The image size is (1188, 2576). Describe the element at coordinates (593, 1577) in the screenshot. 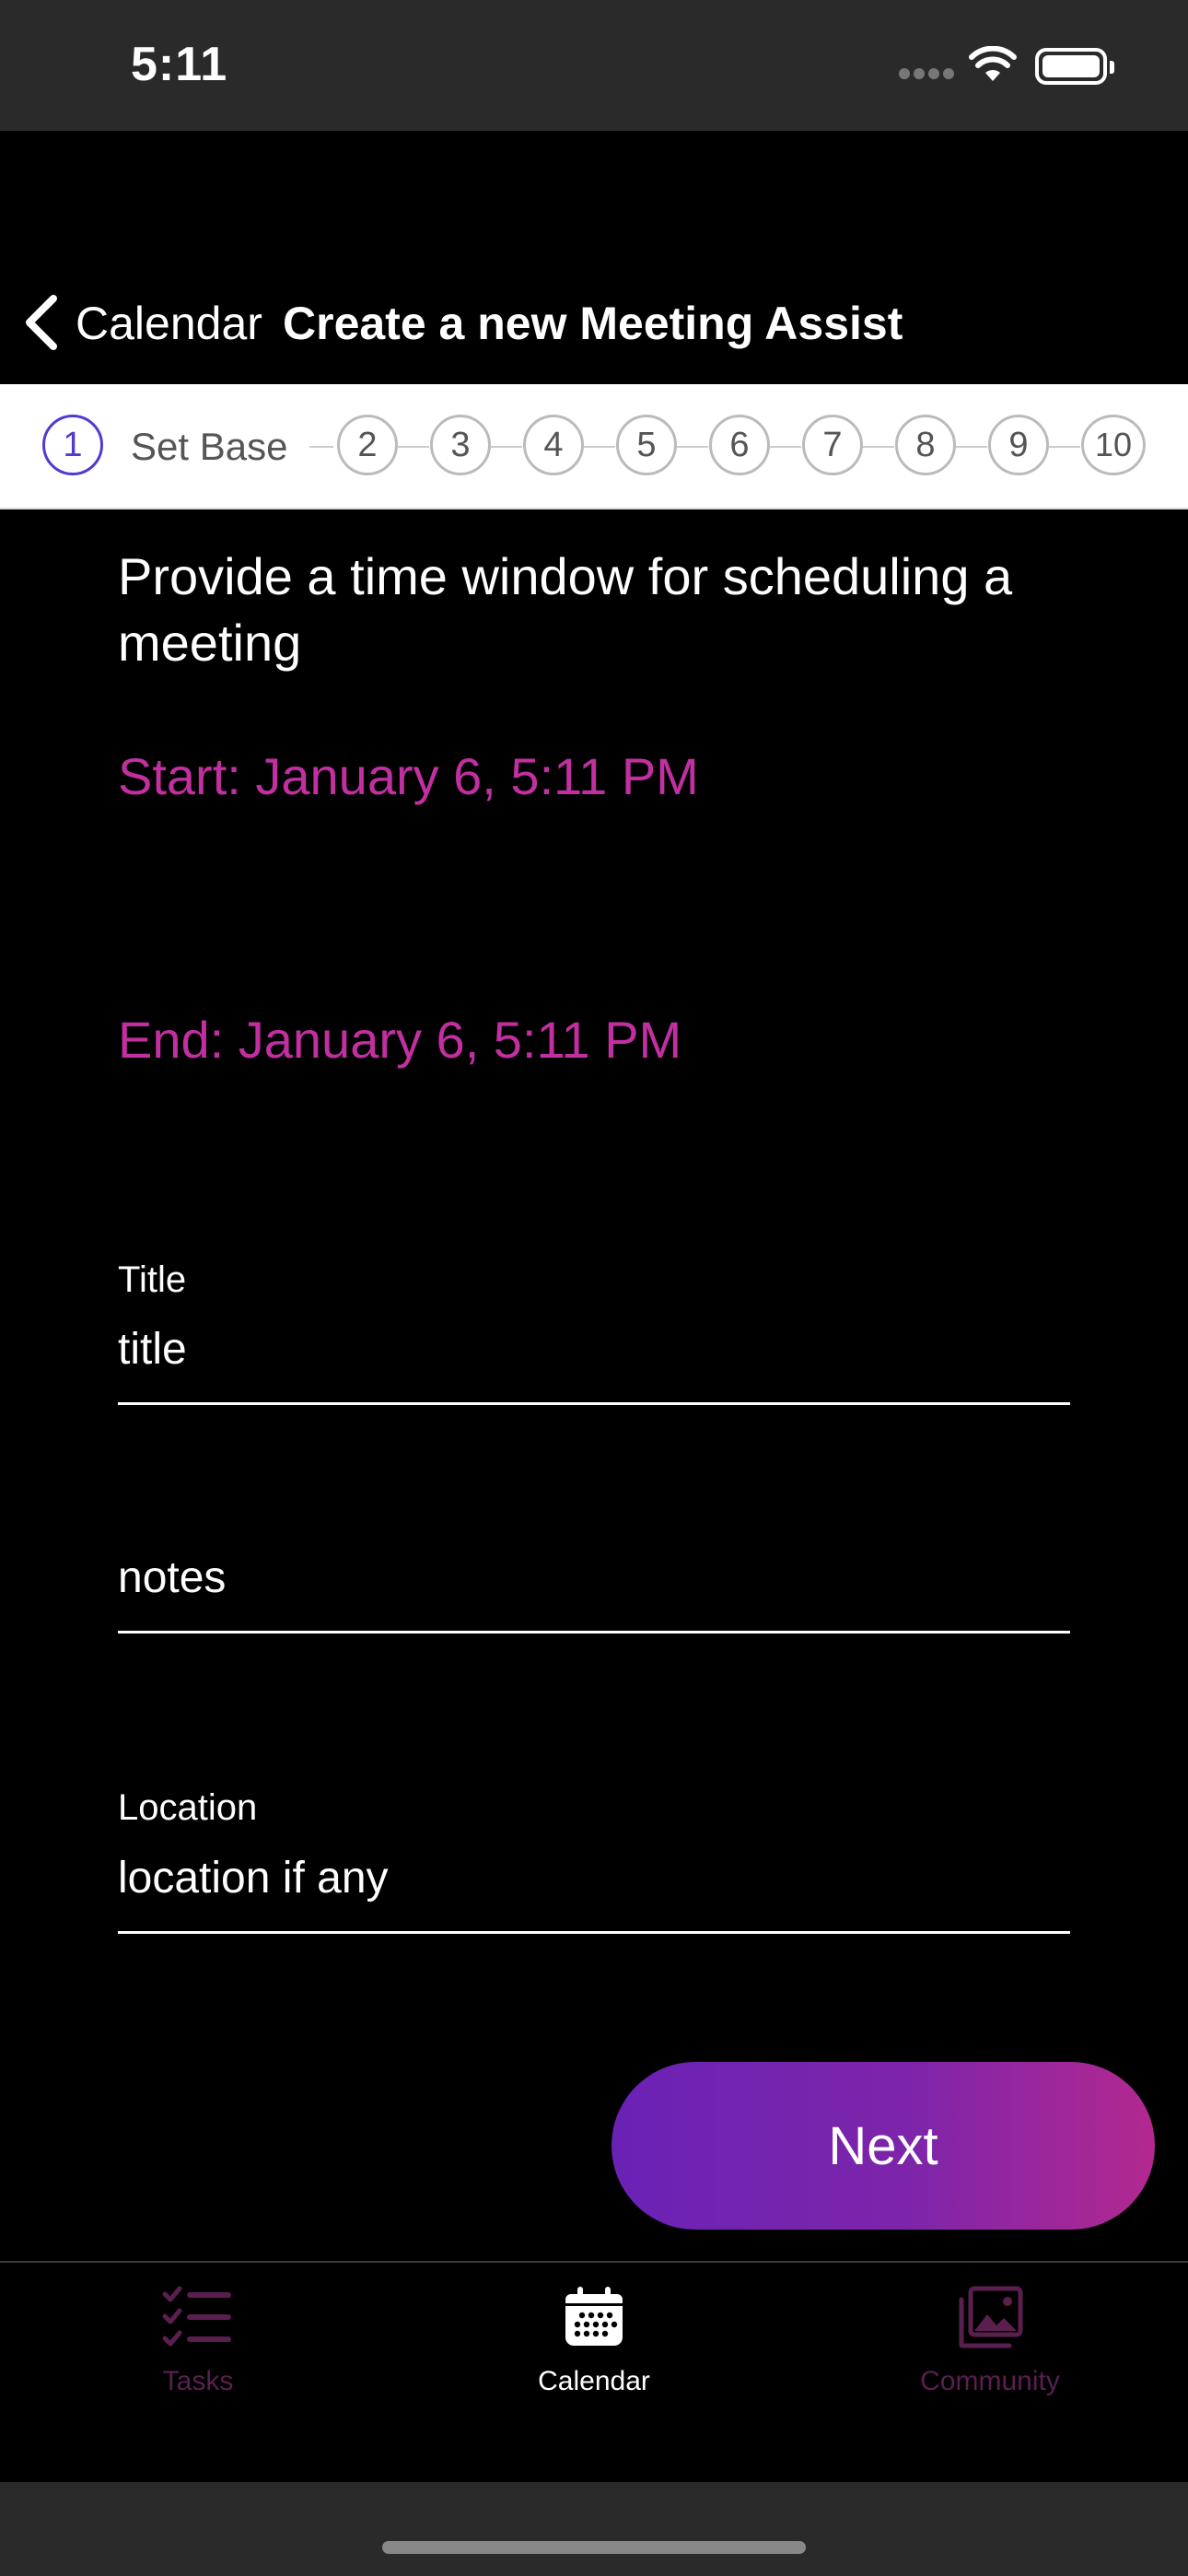

I see `notes-field` at that location.